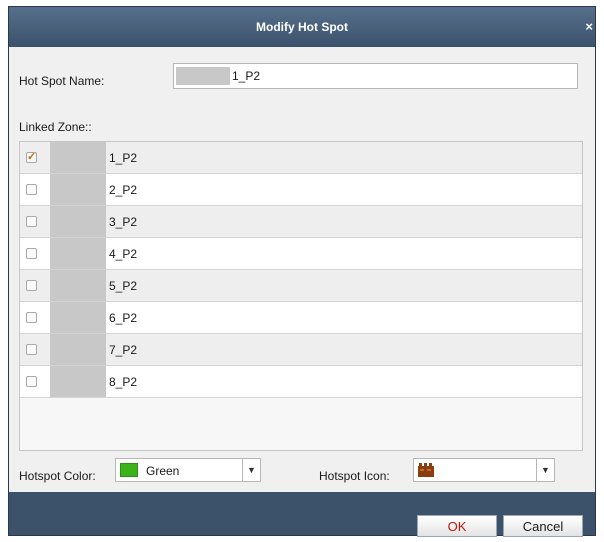 The width and height of the screenshot is (604, 542). Describe the element at coordinates (484, 470) in the screenshot. I see `hotspot-icon-select: ▼` at that location.